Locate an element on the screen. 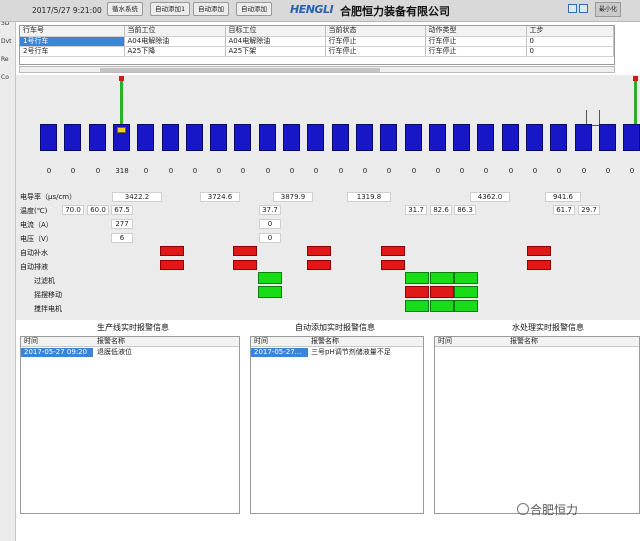 This screenshot has width=640, height=541. auto-add-alarm-list: 时间 报警名称 2017-05-27... 三号pH调节剂储液量不足 is located at coordinates (337, 425).